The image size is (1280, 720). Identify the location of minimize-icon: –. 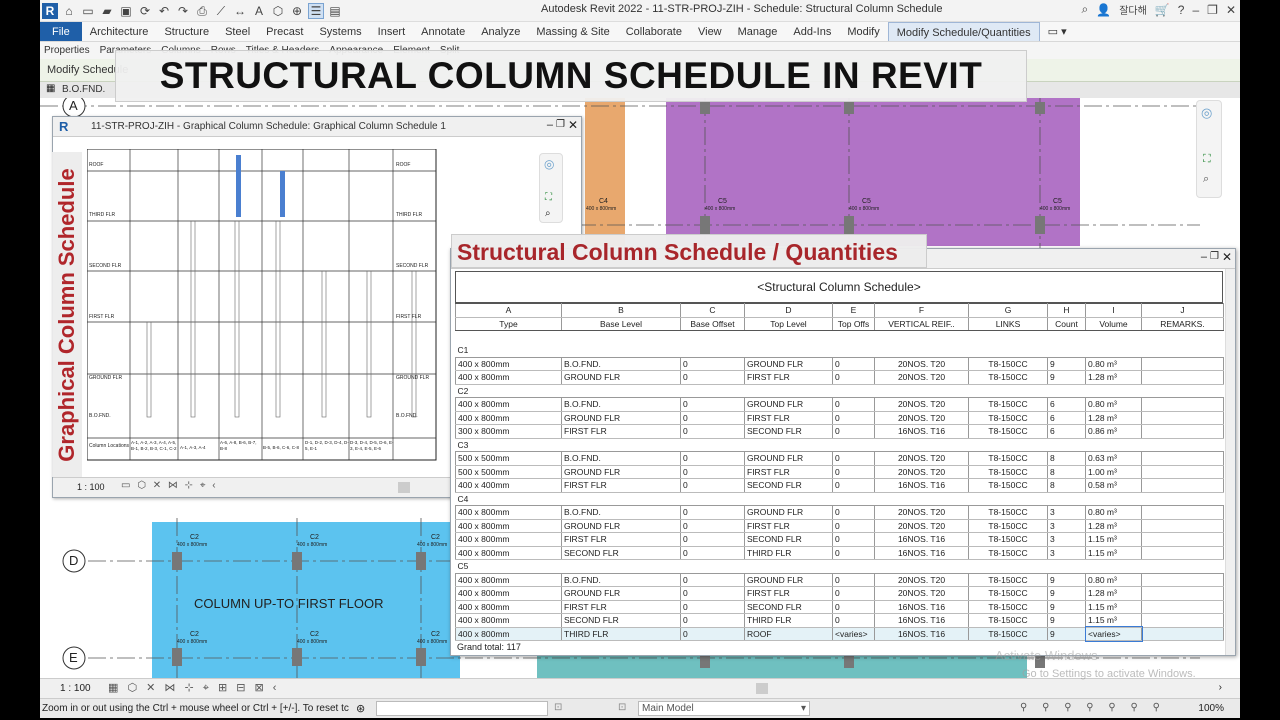
(1204, 257).